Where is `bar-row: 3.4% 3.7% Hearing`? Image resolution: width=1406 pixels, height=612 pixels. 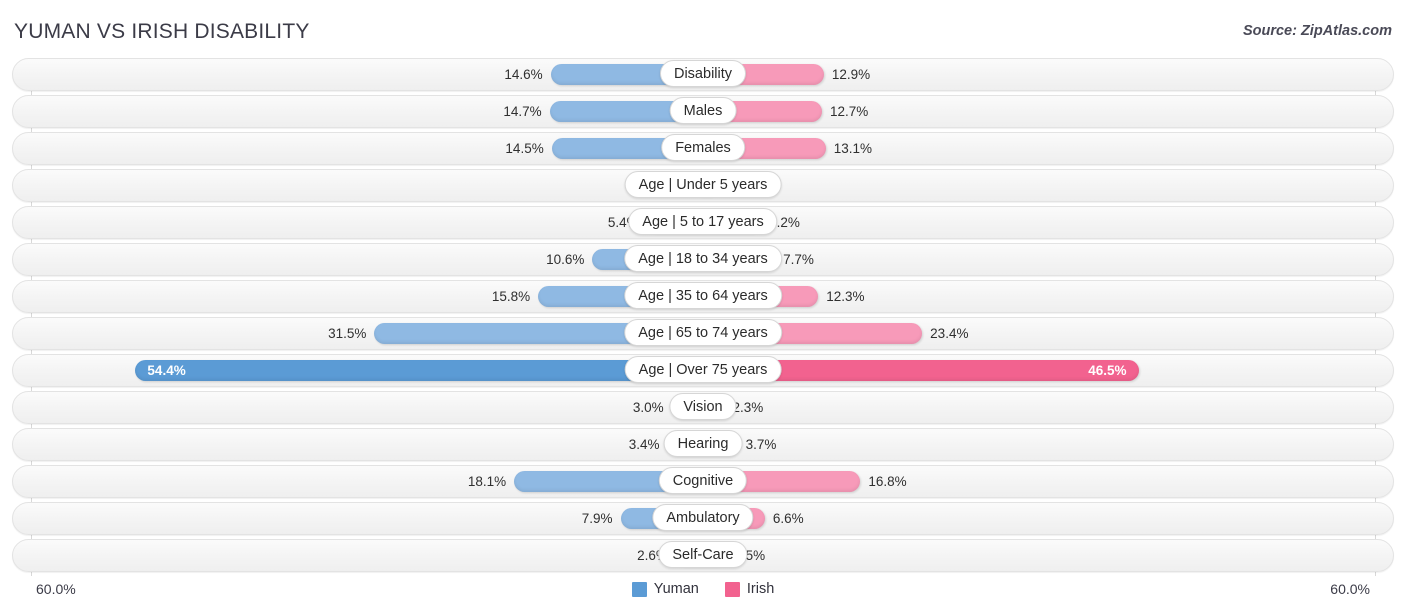
bar-row: 3.4% 3.7% Hearing is located at coordinates (703, 444).